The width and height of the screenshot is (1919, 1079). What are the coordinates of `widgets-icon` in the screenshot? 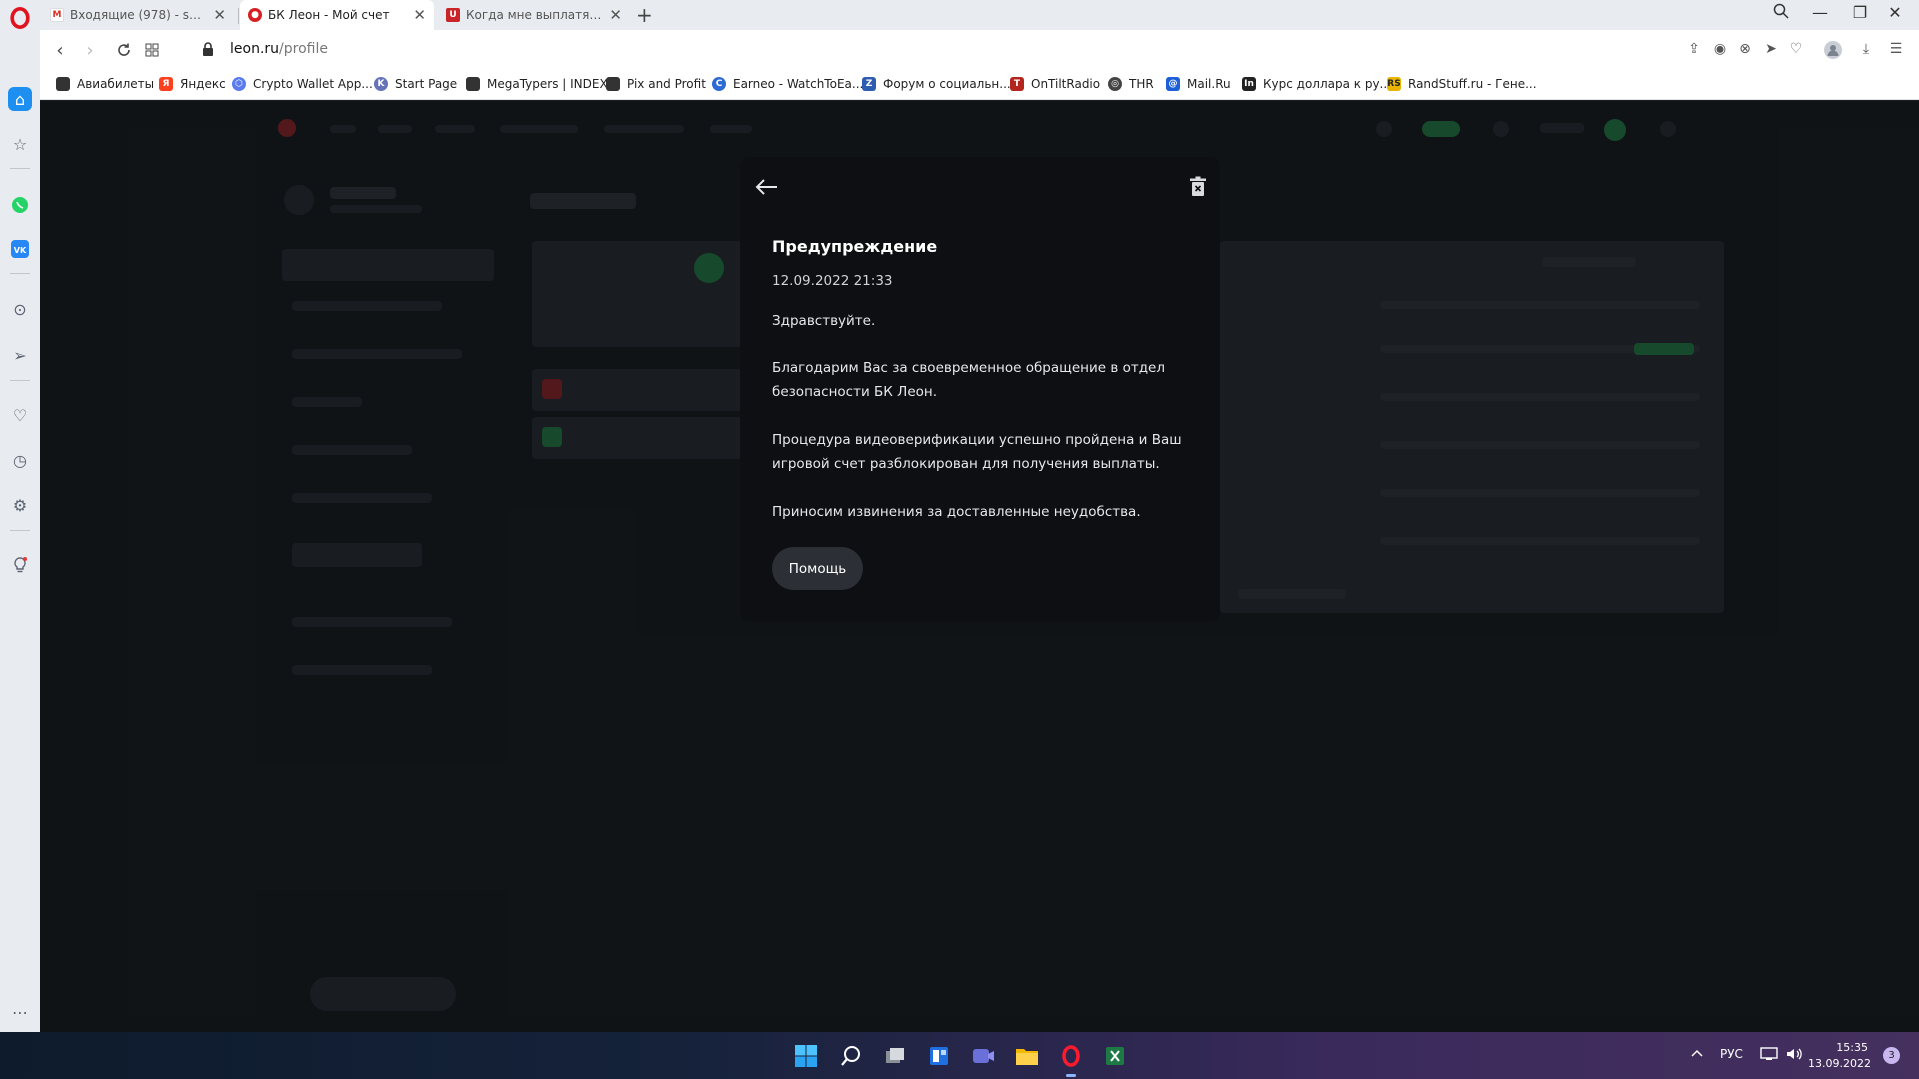 It's located at (939, 1056).